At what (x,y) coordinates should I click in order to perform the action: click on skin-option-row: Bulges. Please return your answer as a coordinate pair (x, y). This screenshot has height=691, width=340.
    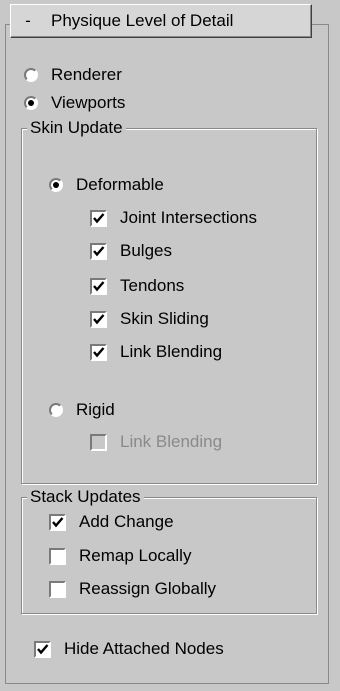
    Looking at the image, I should click on (131, 251).